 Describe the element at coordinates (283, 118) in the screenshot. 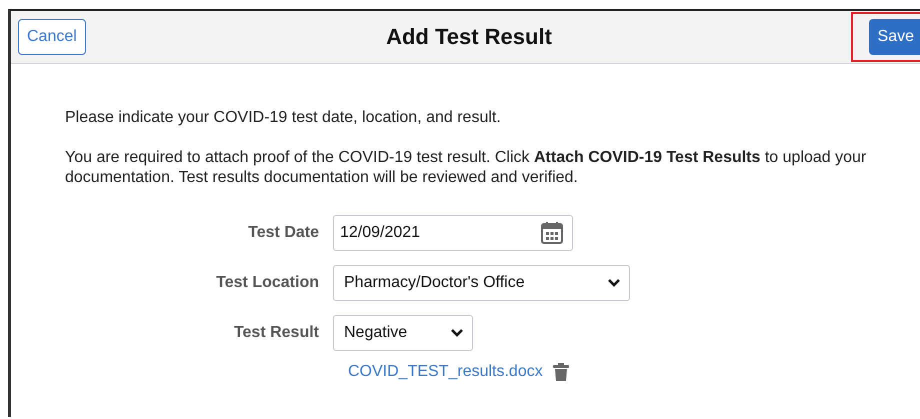

I see `instruction-text: Please indicate your COVID-19 test date, location, and result.` at that location.